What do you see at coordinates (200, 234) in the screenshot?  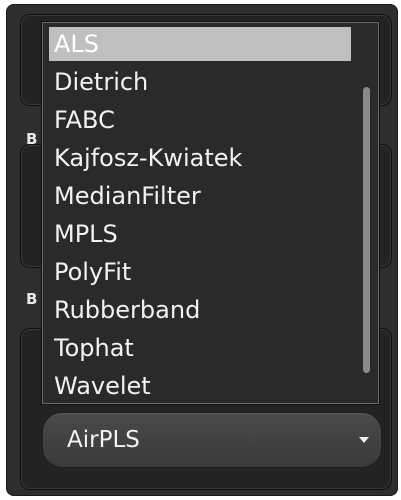 I see `dropdown-option-mpls: MPLS` at bounding box center [200, 234].